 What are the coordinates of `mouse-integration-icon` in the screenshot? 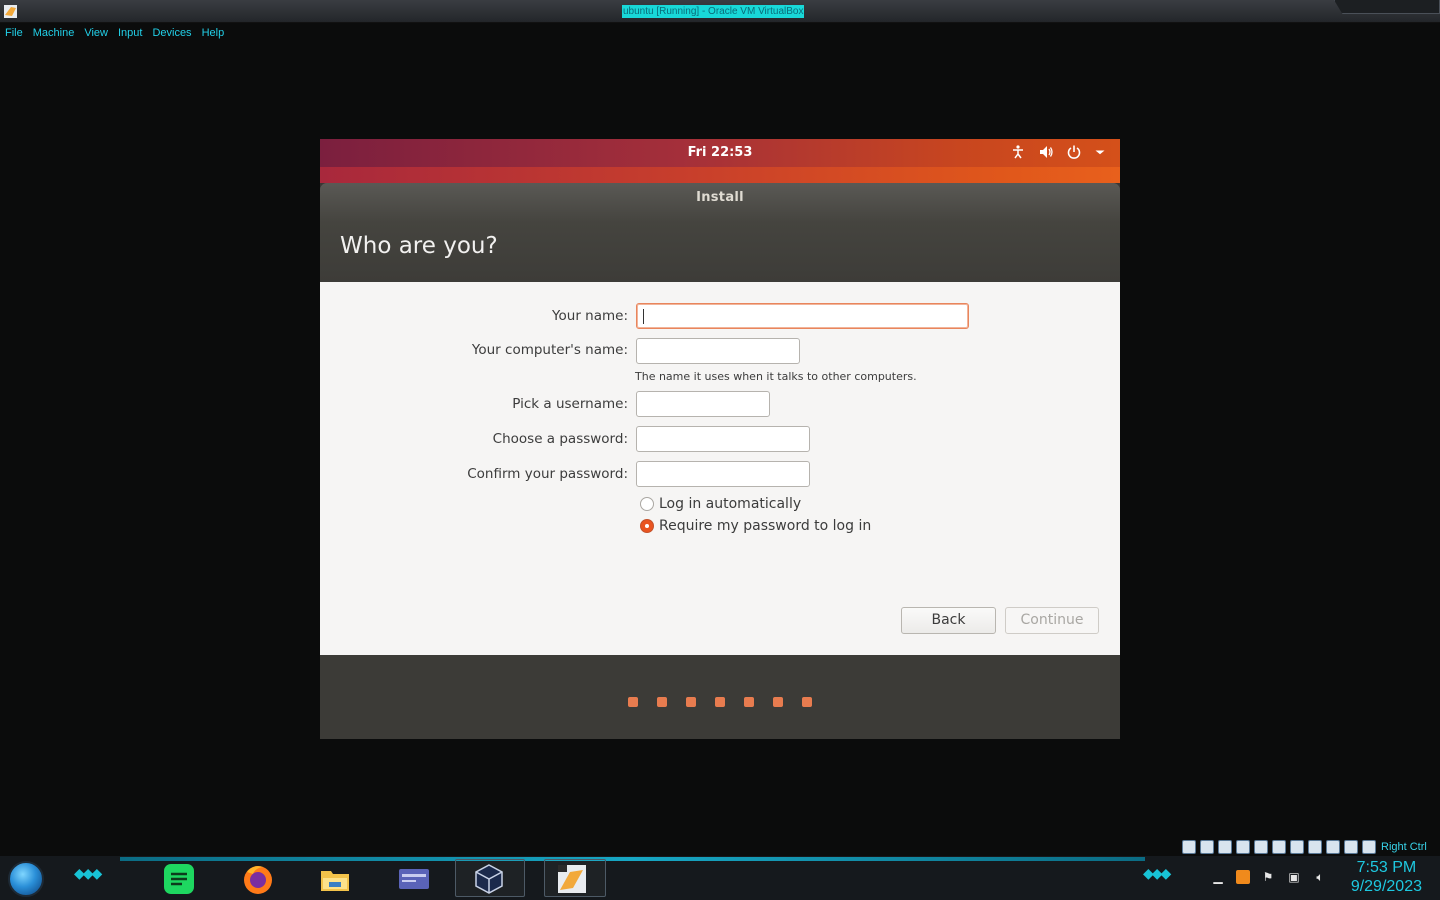 It's located at (1351, 847).